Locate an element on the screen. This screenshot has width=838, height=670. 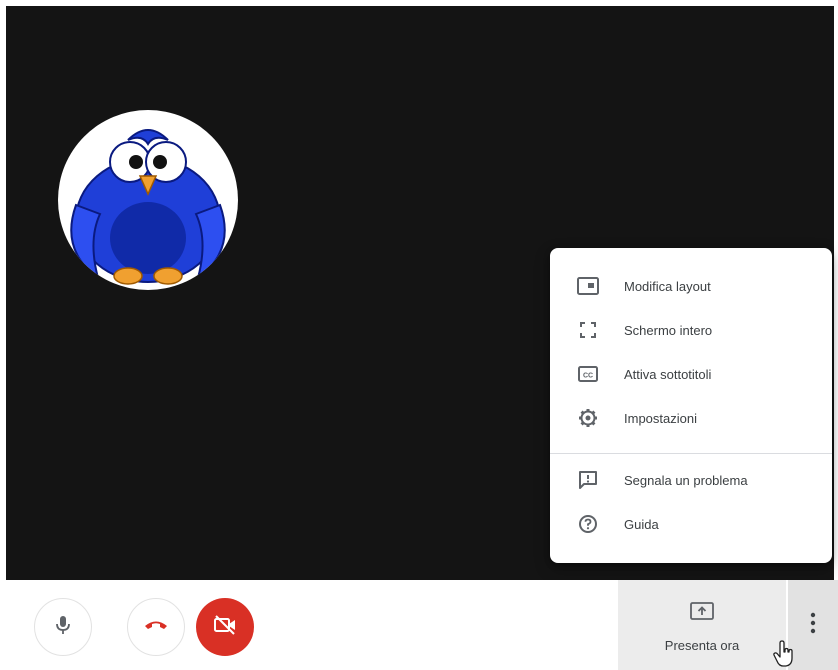
closed-captions-icon: CC is located at coordinates (588, 374).